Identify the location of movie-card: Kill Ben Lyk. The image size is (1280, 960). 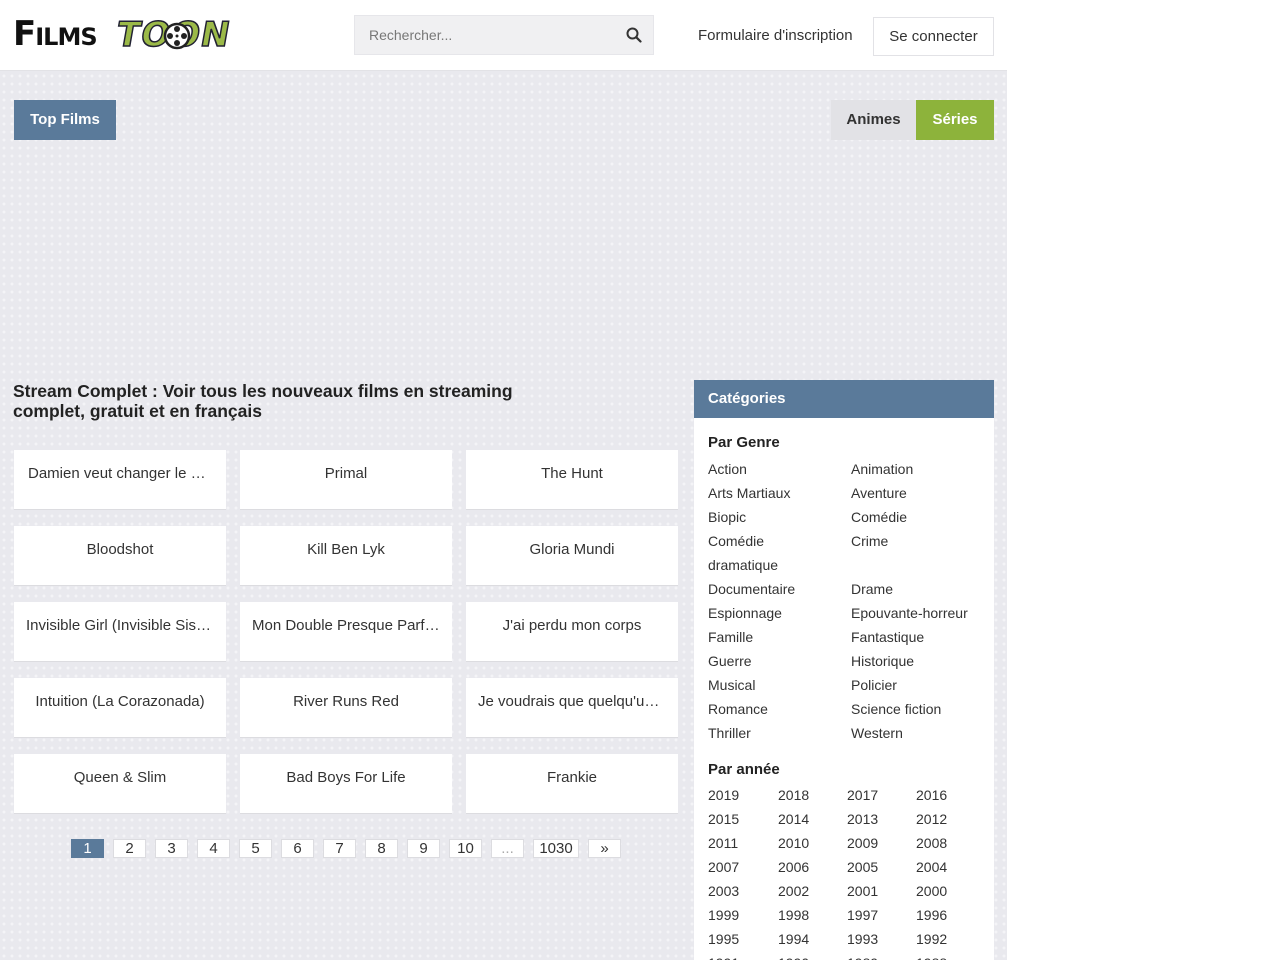
(346, 556).